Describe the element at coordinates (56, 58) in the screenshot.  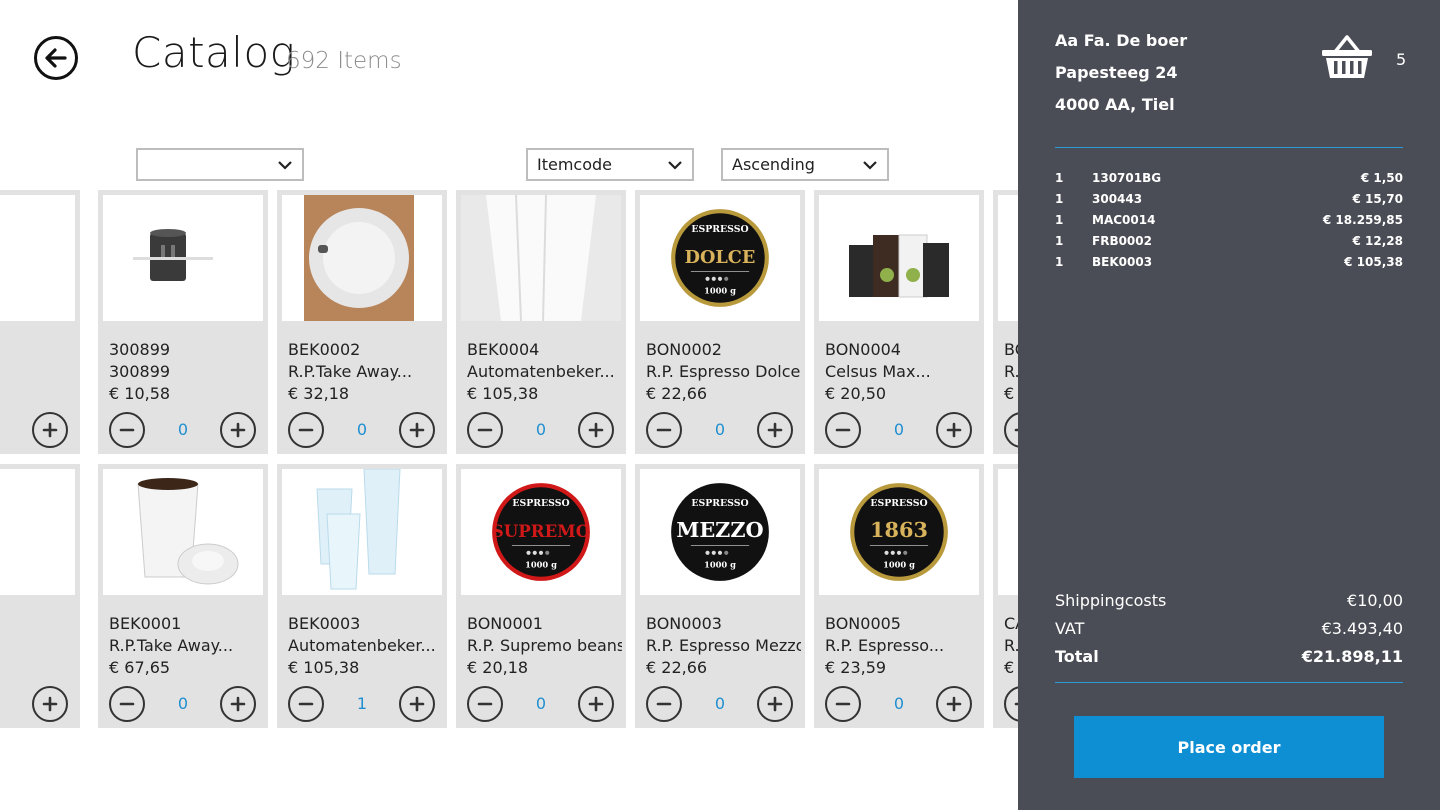
I see `back-button` at that location.